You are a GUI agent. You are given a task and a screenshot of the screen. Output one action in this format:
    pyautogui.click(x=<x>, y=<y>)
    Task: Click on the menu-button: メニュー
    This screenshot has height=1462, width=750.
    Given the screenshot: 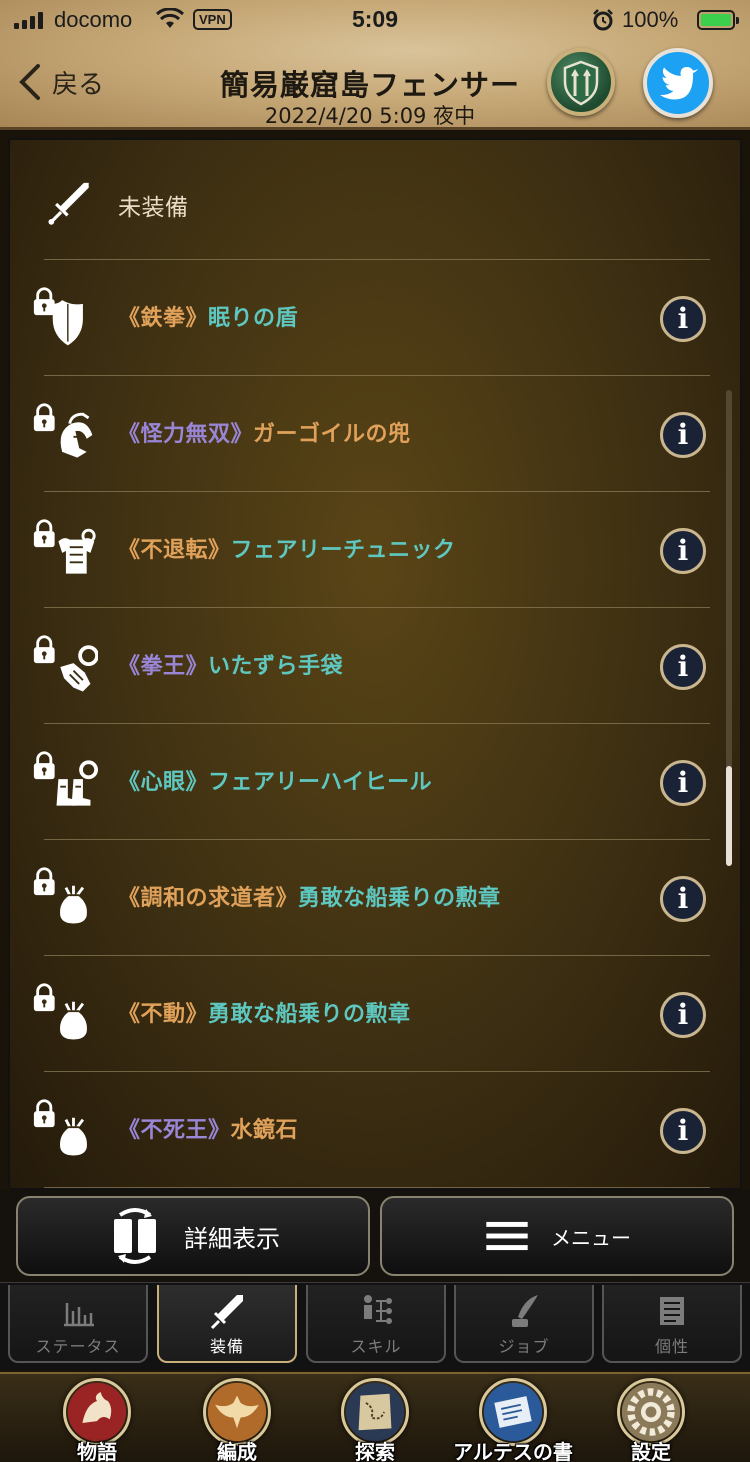 What is the action you would take?
    pyautogui.click(x=557, y=1236)
    